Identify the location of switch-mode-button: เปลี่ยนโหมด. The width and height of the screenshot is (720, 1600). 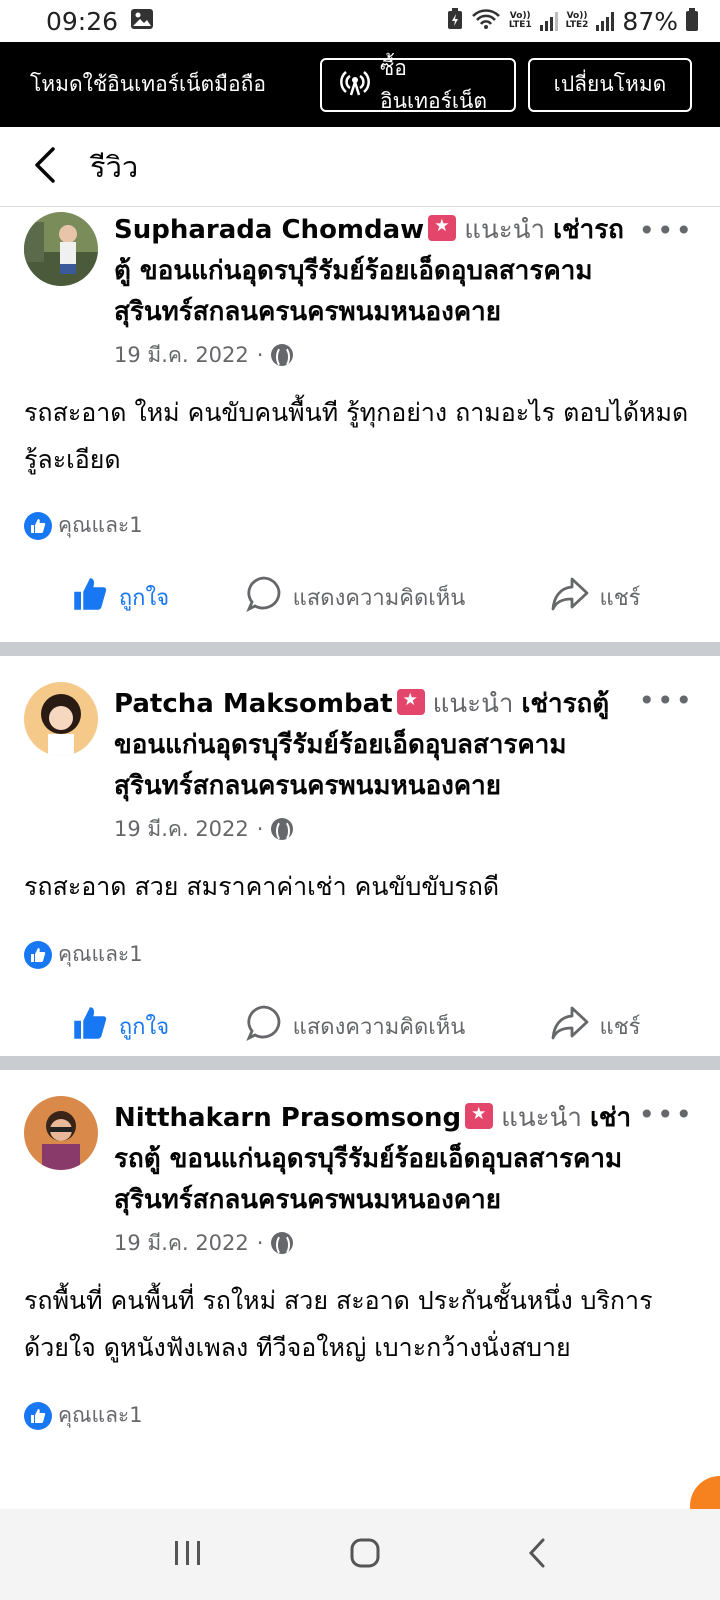
(610, 84).